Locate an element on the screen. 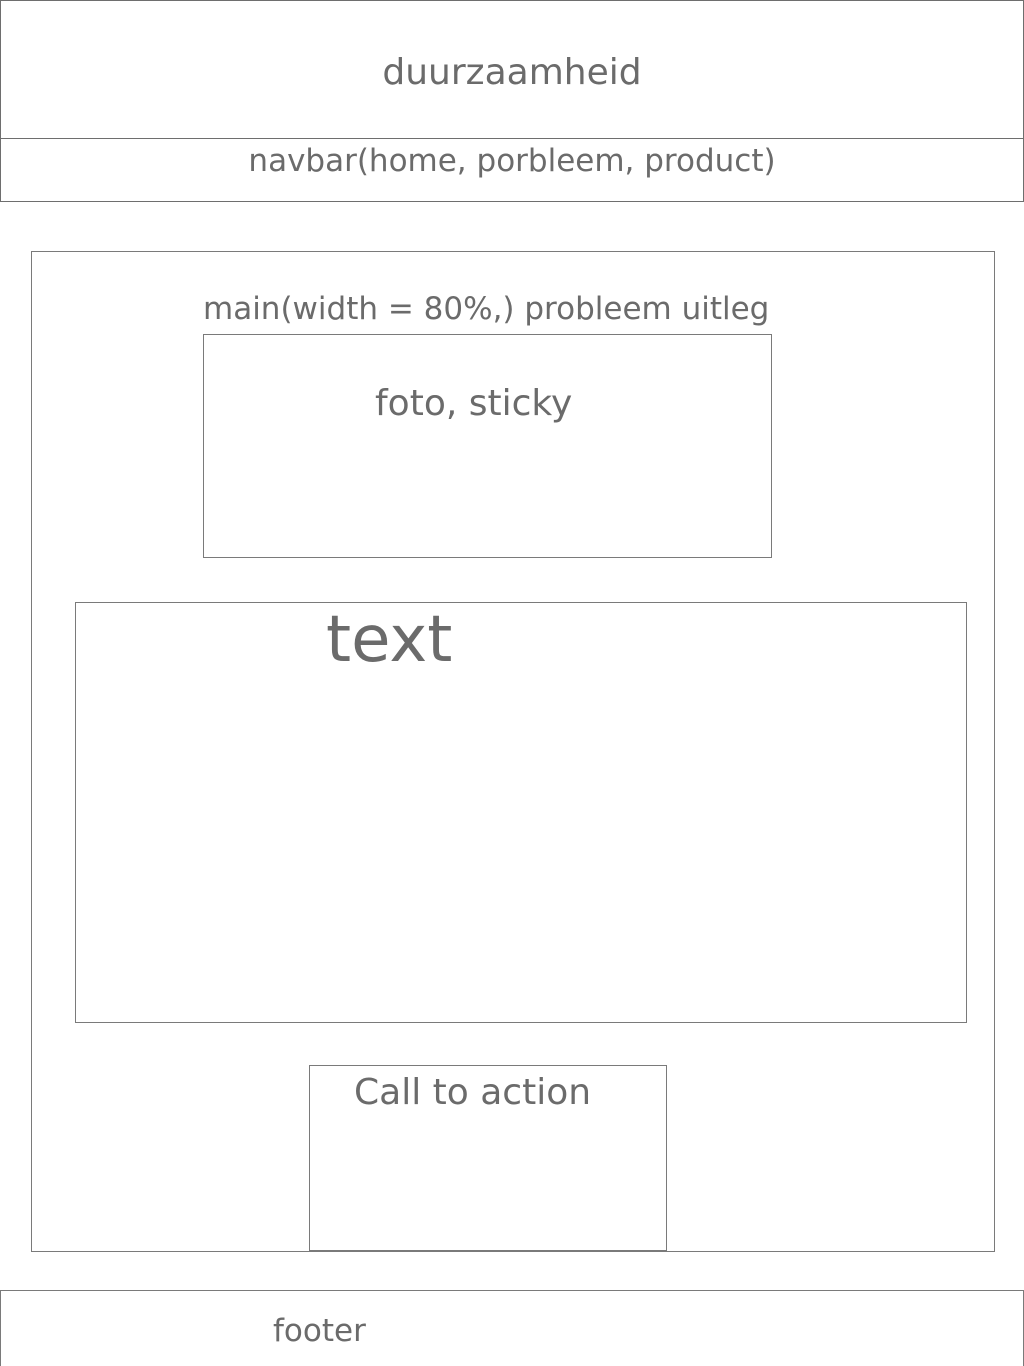  main-label: main(width = 80%,) probleem uitleg is located at coordinates (486, 309).